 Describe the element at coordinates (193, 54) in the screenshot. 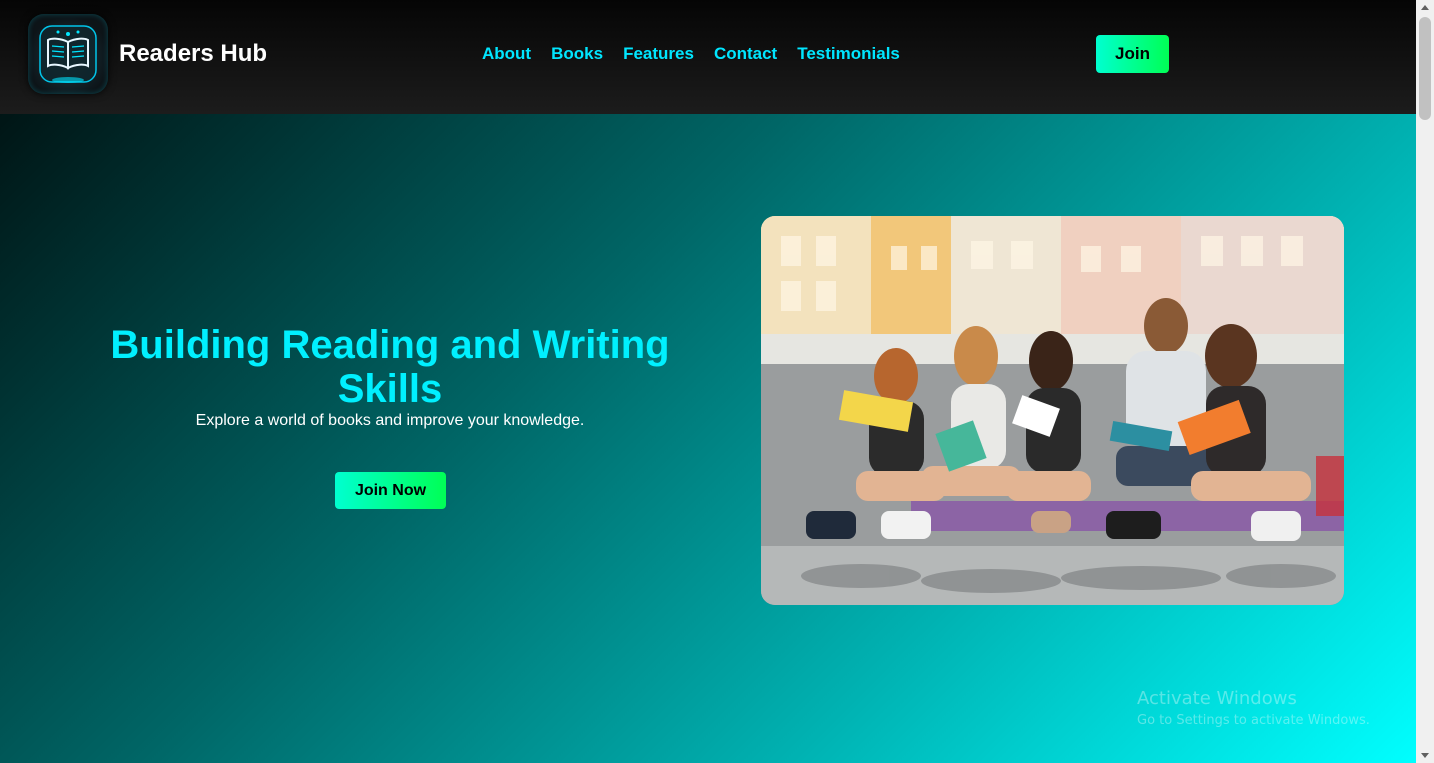

I see `brand-name: Readers Hub` at that location.